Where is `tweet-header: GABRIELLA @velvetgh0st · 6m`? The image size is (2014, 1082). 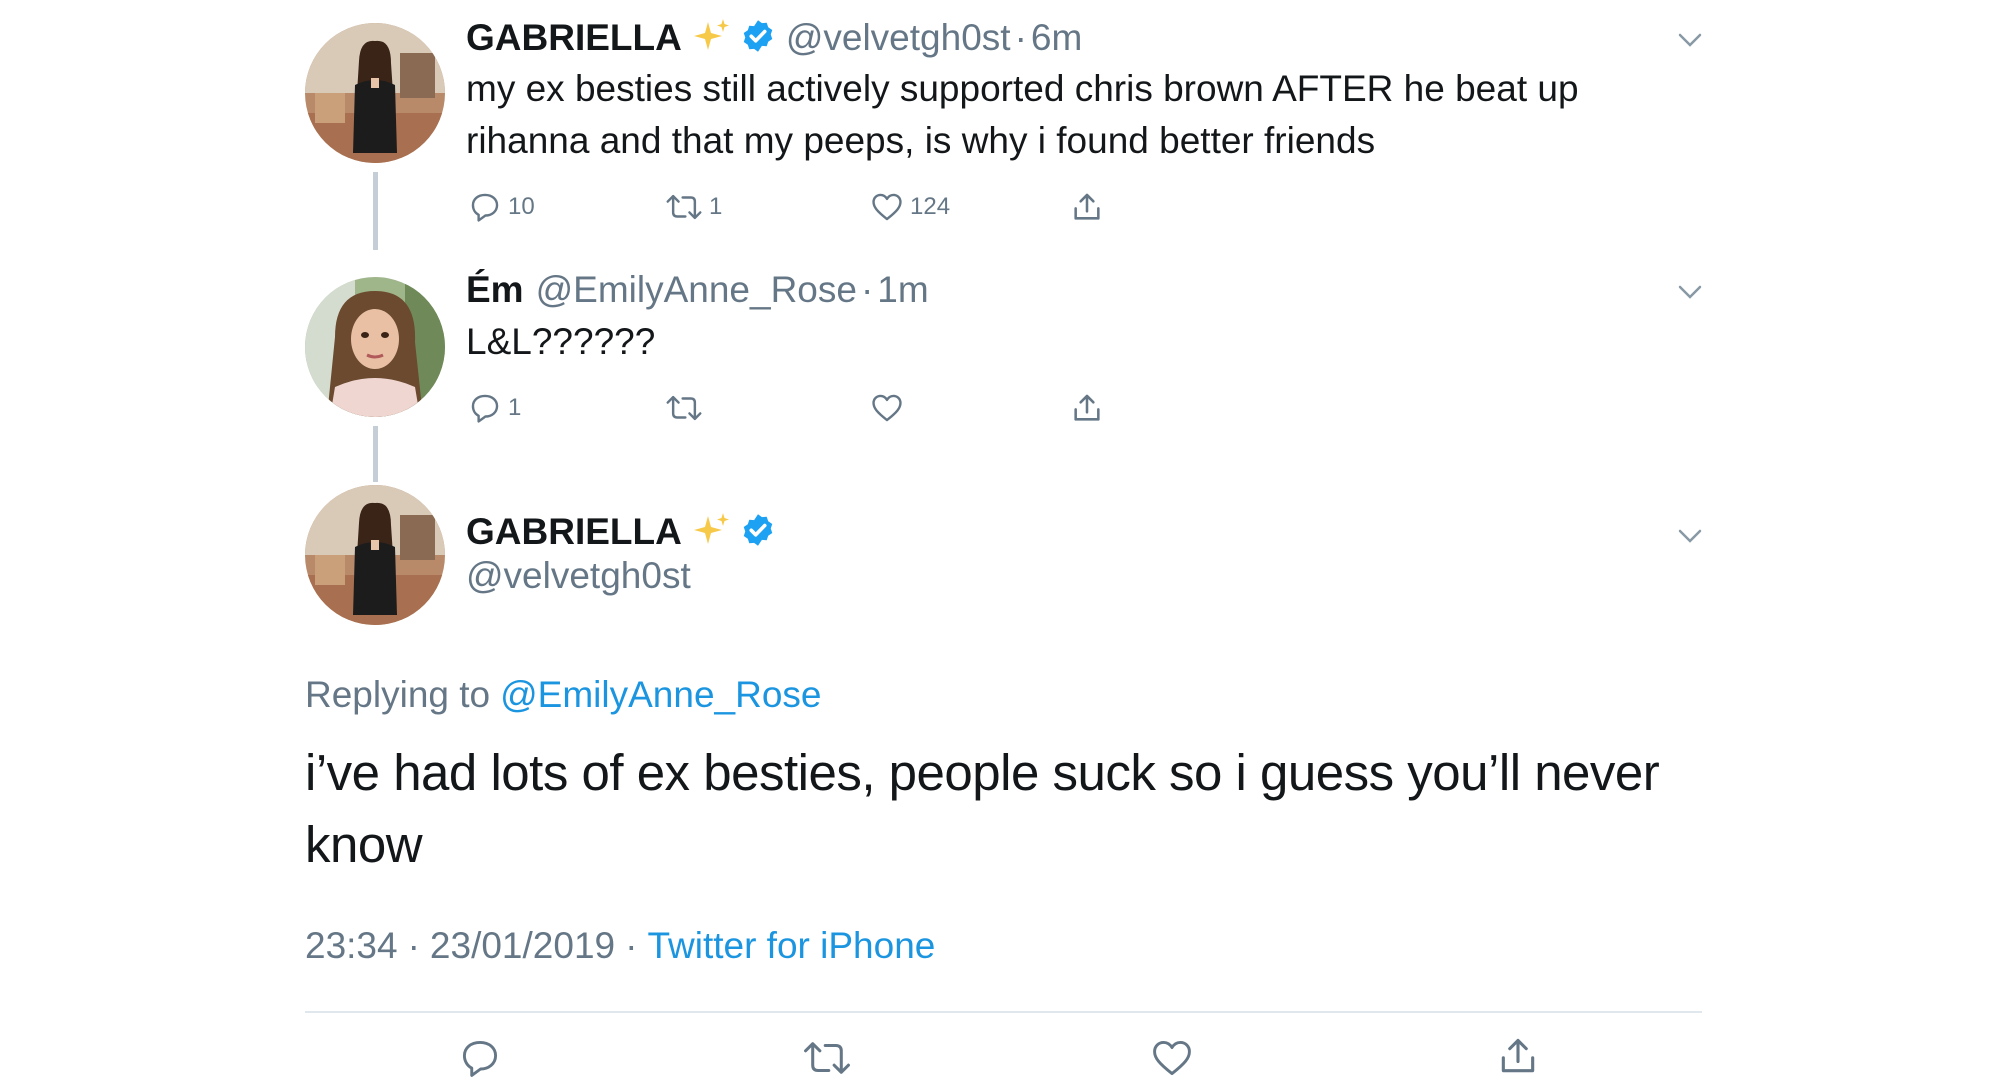 tweet-header: GABRIELLA @velvetgh0st · 6m is located at coordinates (774, 38).